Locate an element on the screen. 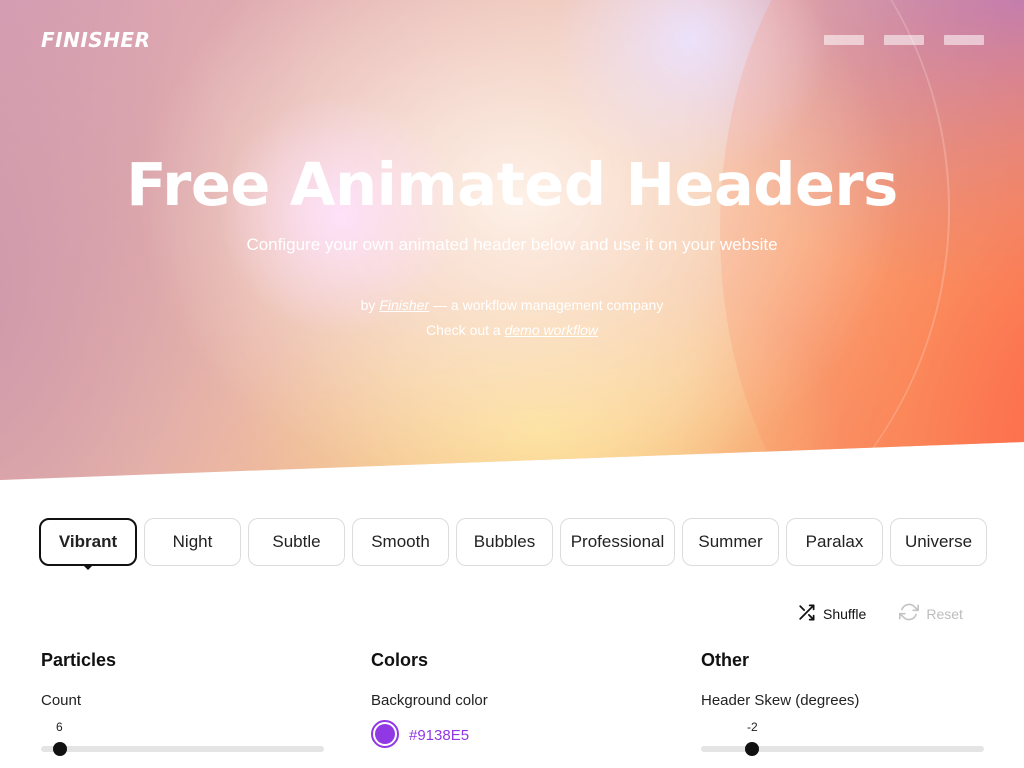  header-skew-slider-thumb is located at coordinates (752, 749).